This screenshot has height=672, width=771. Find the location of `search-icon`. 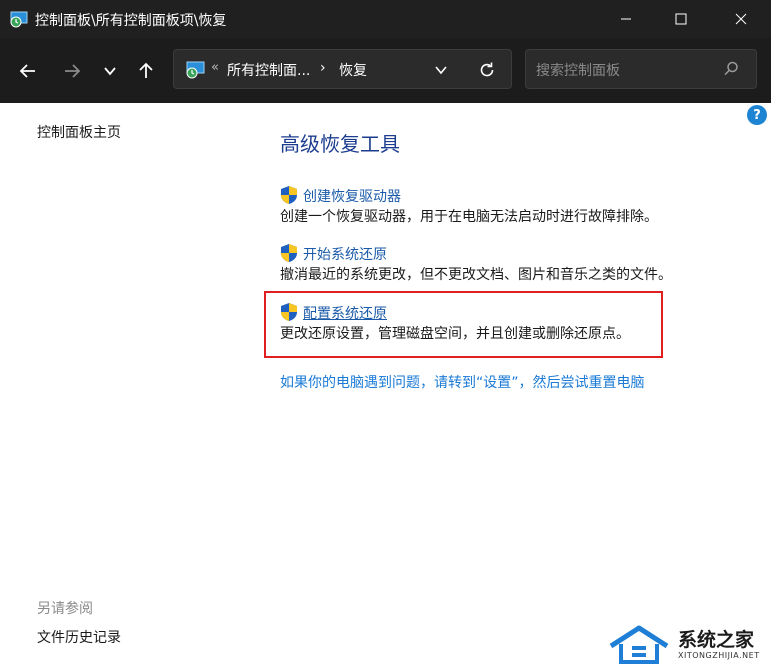

search-icon is located at coordinates (731, 69).